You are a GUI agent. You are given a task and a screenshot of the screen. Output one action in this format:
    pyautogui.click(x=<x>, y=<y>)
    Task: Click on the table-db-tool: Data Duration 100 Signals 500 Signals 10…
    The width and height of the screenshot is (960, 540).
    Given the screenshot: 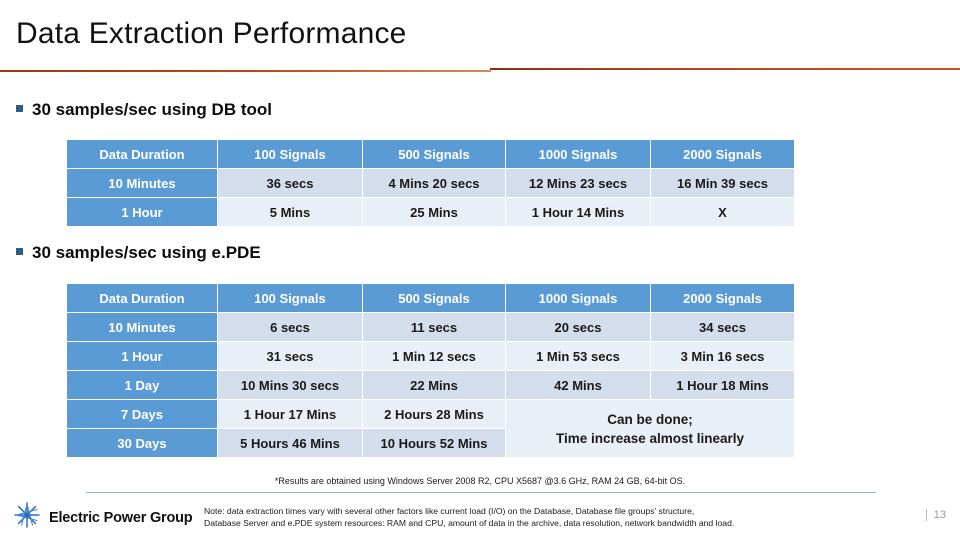 What is the action you would take?
    pyautogui.click(x=430, y=183)
    